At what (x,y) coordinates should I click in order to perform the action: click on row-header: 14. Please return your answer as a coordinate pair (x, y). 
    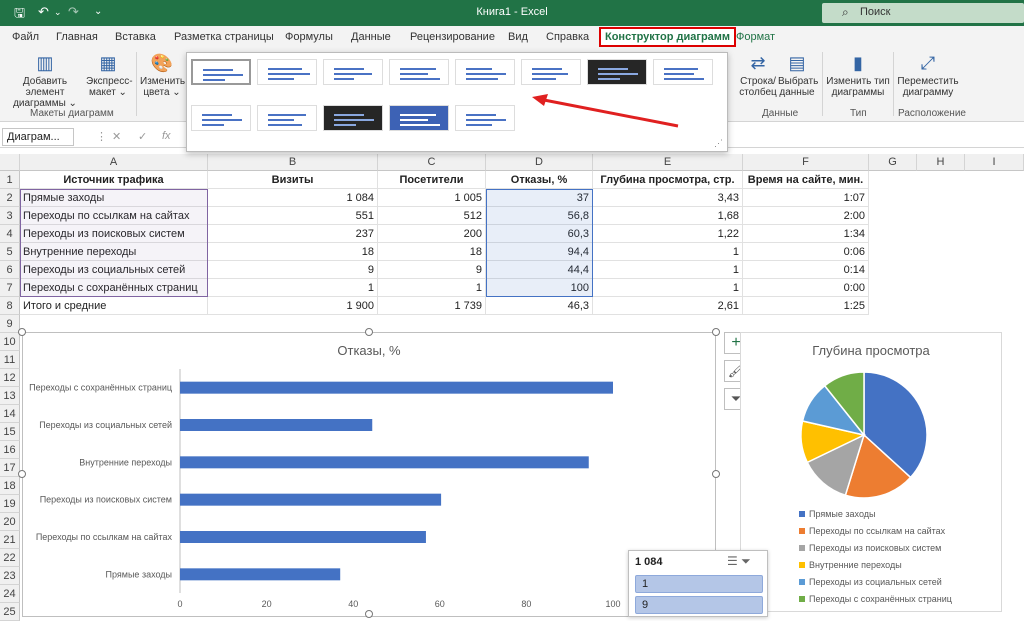
    Looking at the image, I should click on (10, 414).